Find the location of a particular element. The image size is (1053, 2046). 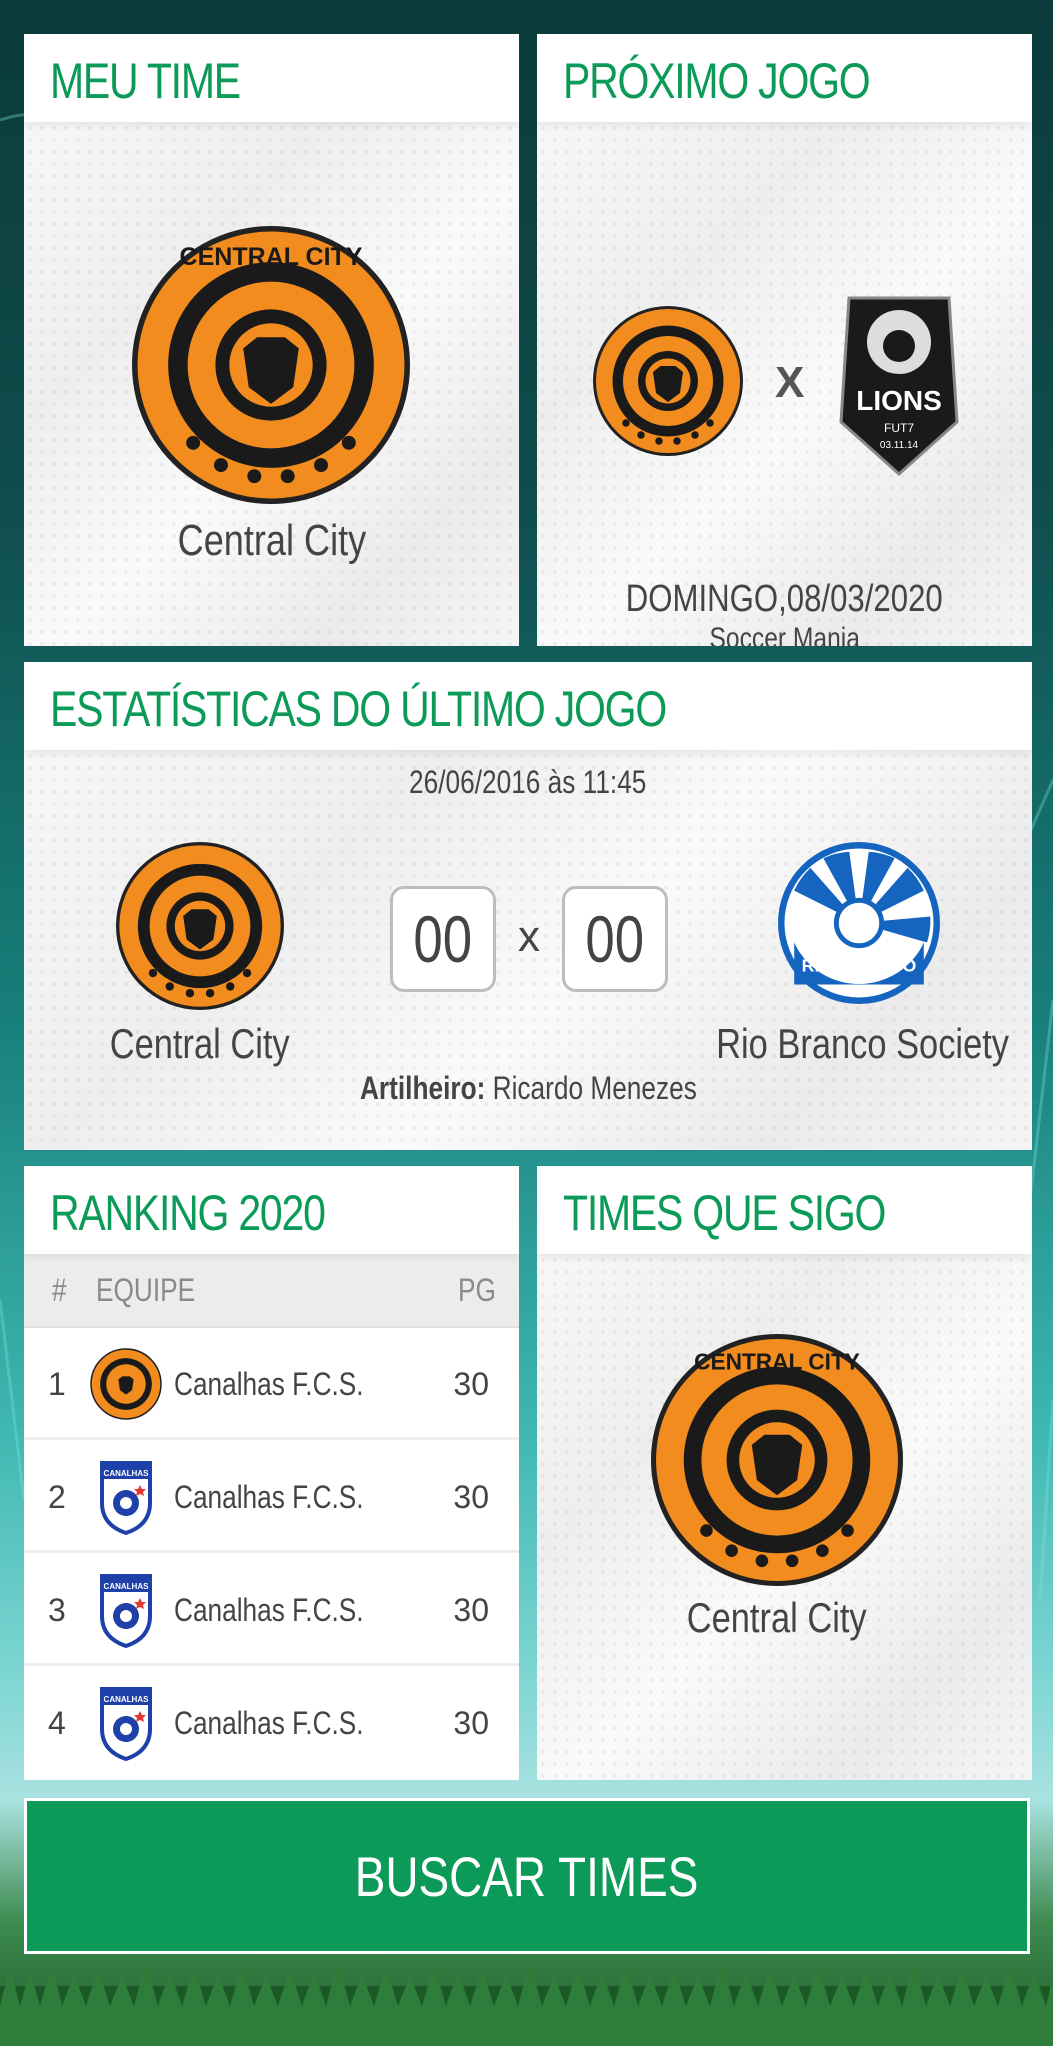

col-points: PG is located at coordinates (477, 1290).